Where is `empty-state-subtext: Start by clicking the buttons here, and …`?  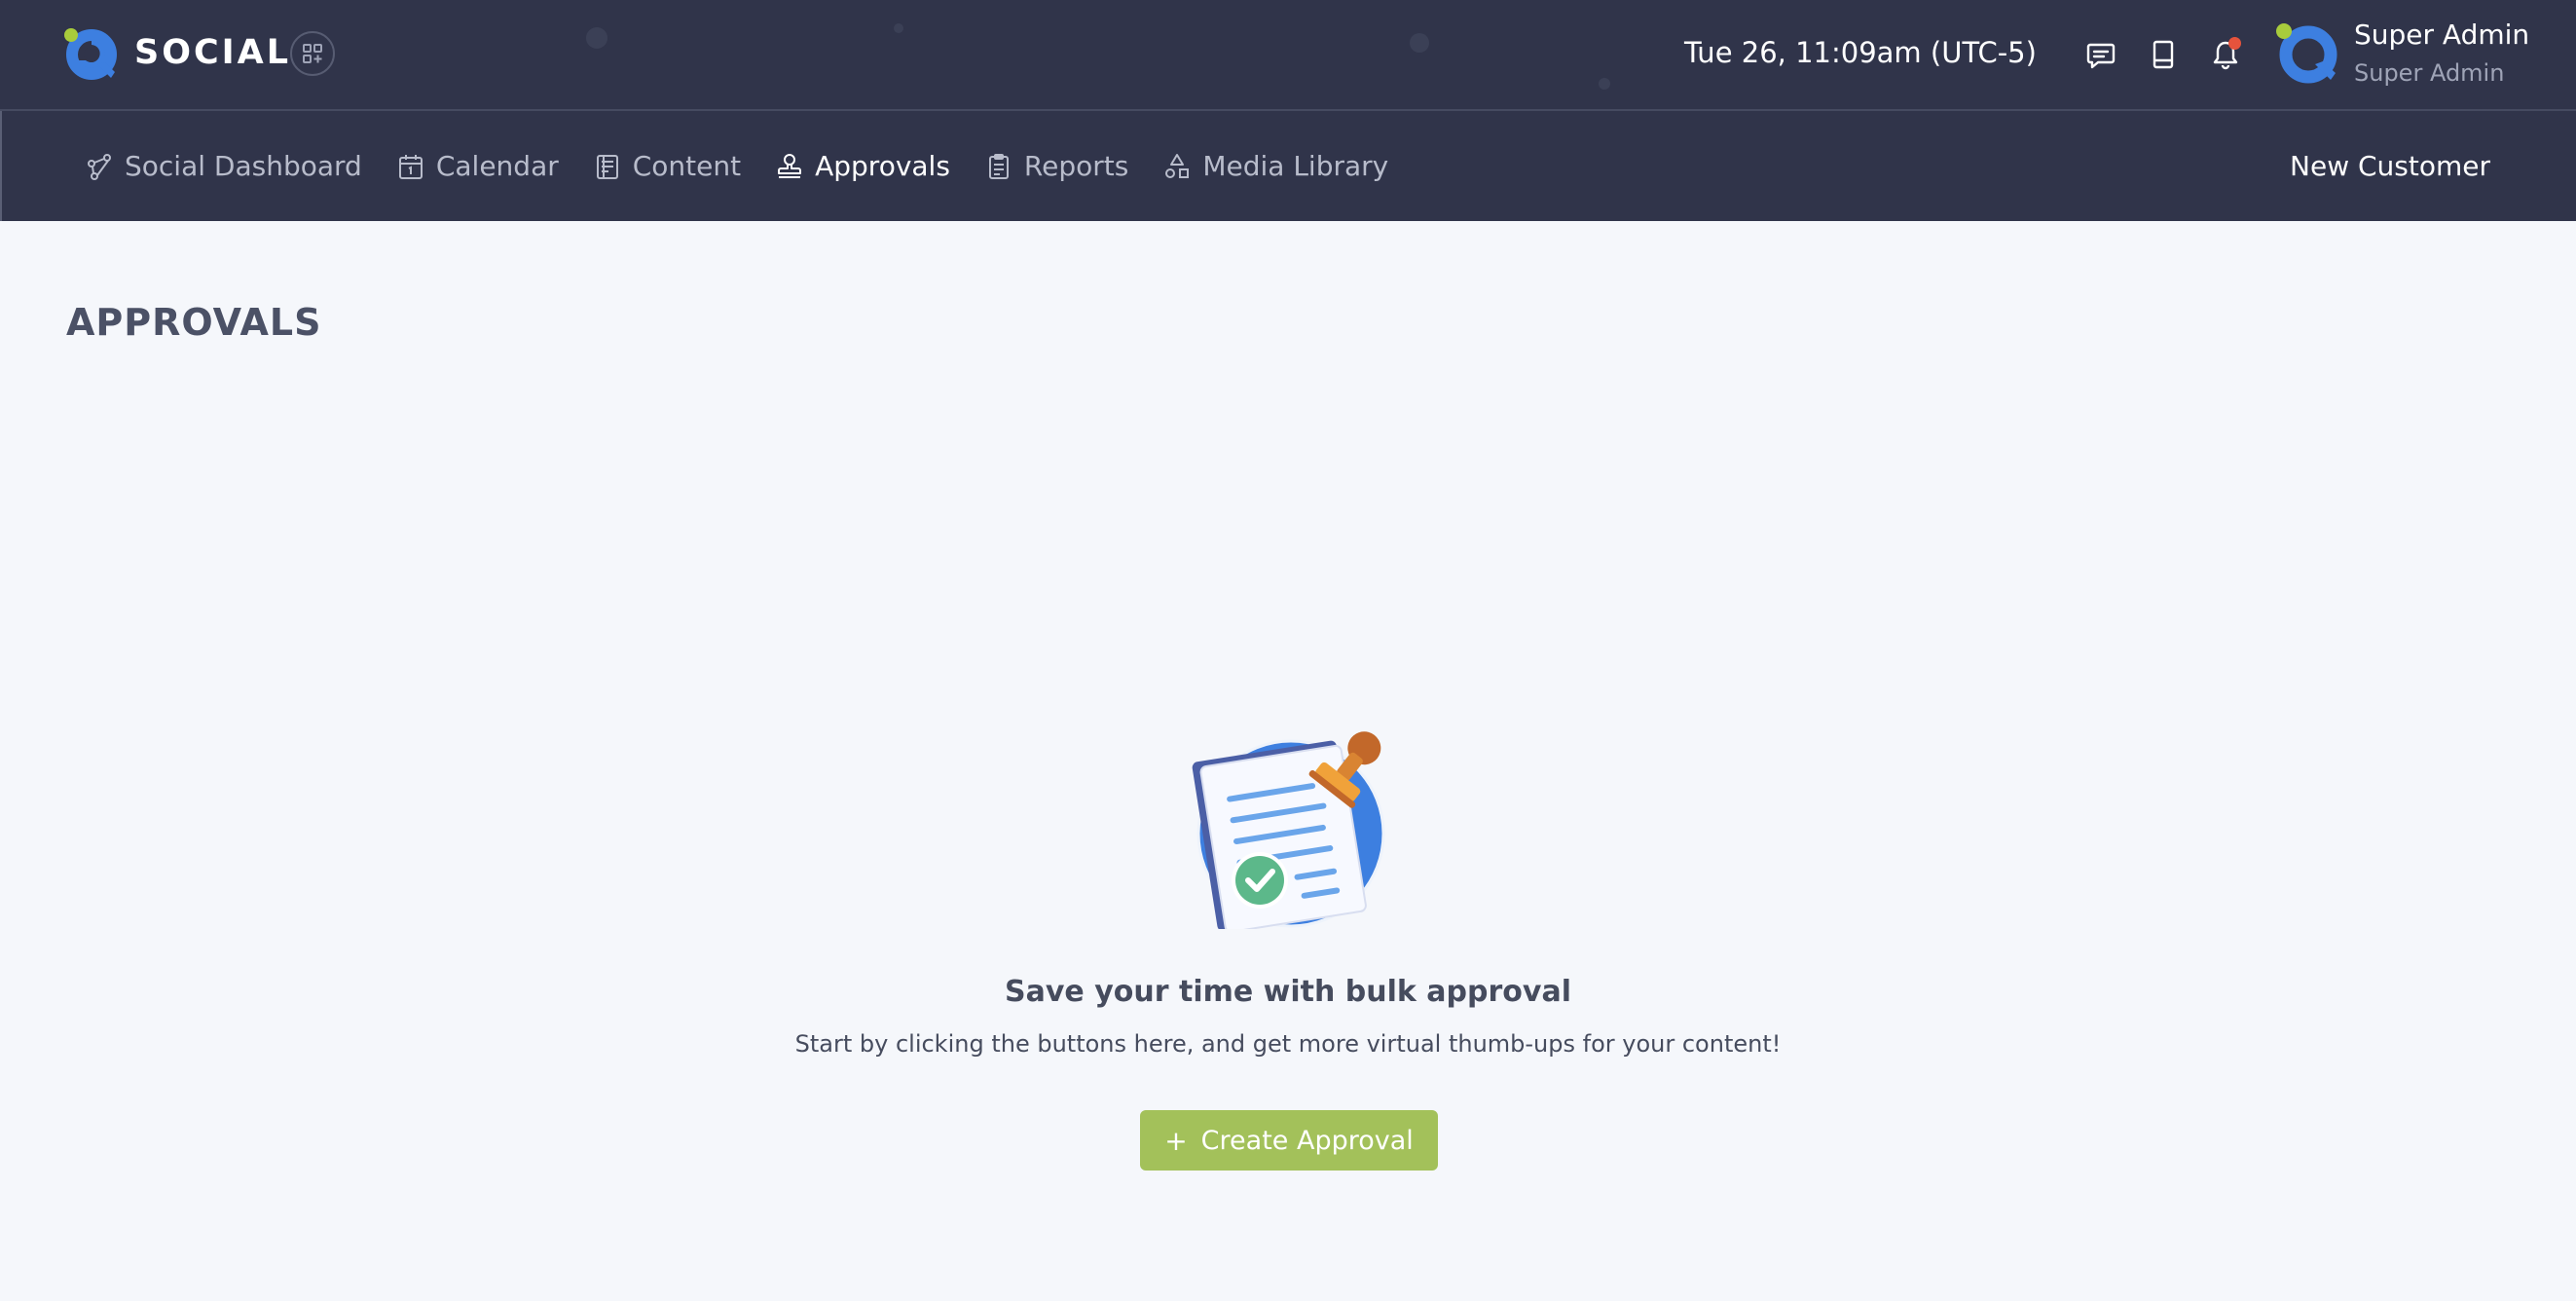 empty-state-subtext: Start by clicking the buttons here, and … is located at coordinates (1288, 1044).